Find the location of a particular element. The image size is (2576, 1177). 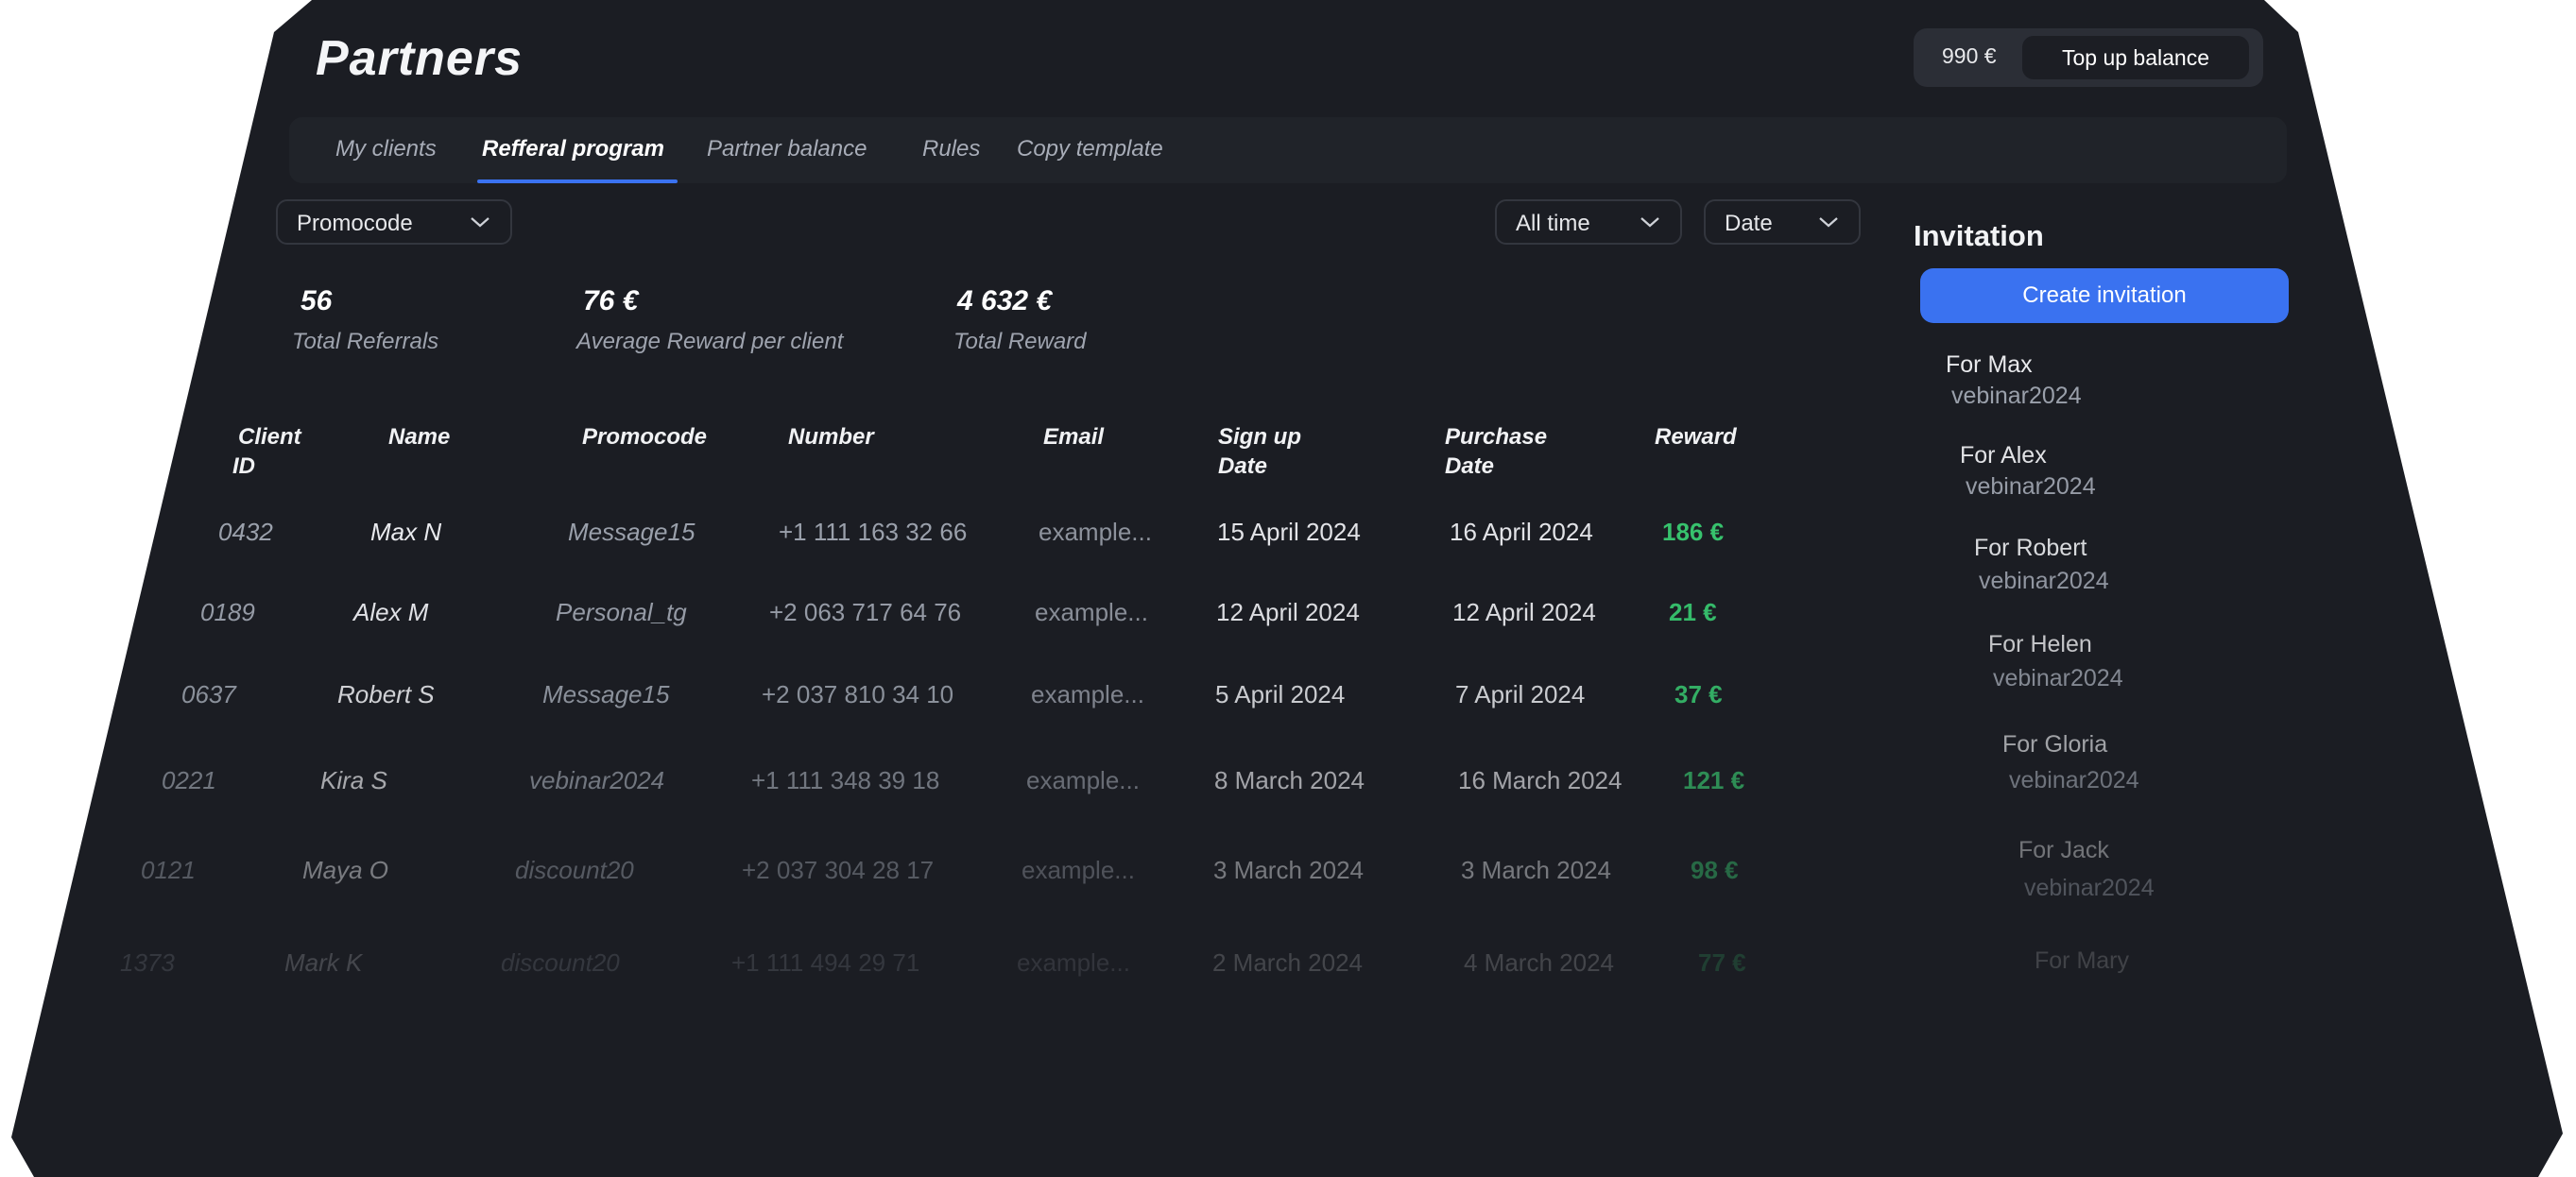

column-header-name-text: Name is located at coordinates (419, 437).